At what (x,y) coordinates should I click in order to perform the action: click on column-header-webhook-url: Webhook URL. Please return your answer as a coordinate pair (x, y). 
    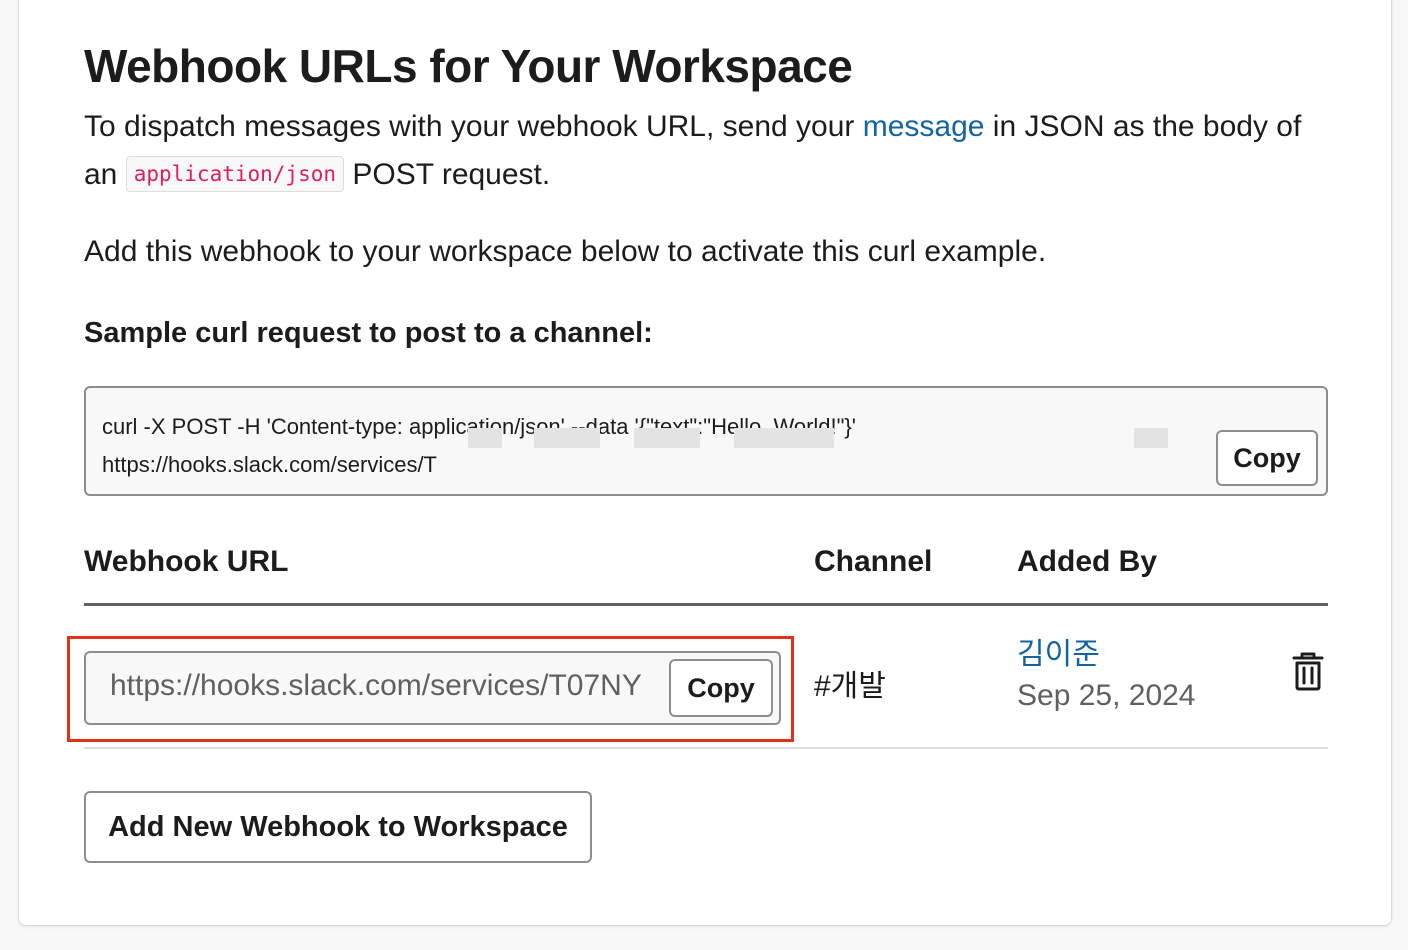
    Looking at the image, I should click on (186, 561).